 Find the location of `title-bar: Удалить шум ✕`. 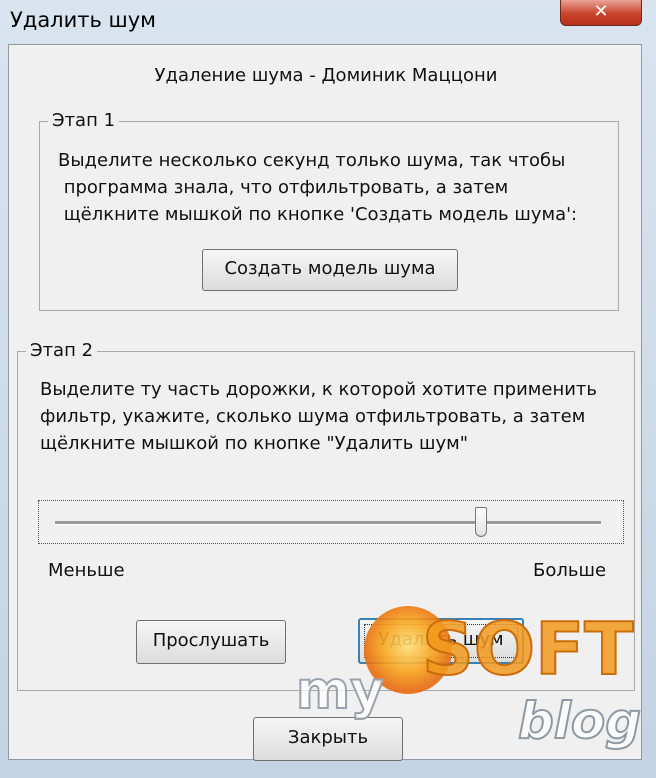

title-bar: Удалить шум ✕ is located at coordinates (328, 22).